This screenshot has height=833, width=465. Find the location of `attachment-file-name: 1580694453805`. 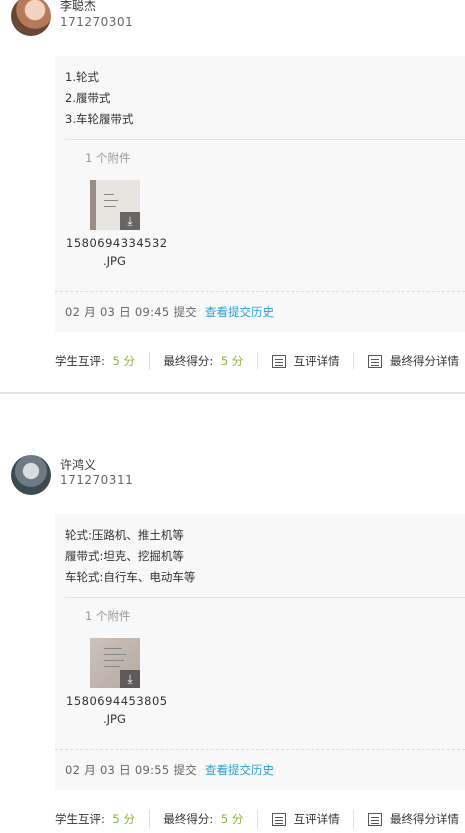

attachment-file-name: 1580694453805 is located at coordinates (117, 701).